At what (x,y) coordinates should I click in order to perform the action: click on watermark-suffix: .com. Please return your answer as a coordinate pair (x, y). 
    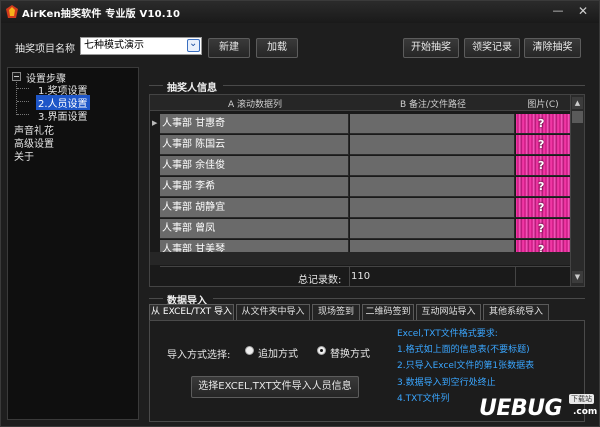
    Looking at the image, I should click on (585, 412).